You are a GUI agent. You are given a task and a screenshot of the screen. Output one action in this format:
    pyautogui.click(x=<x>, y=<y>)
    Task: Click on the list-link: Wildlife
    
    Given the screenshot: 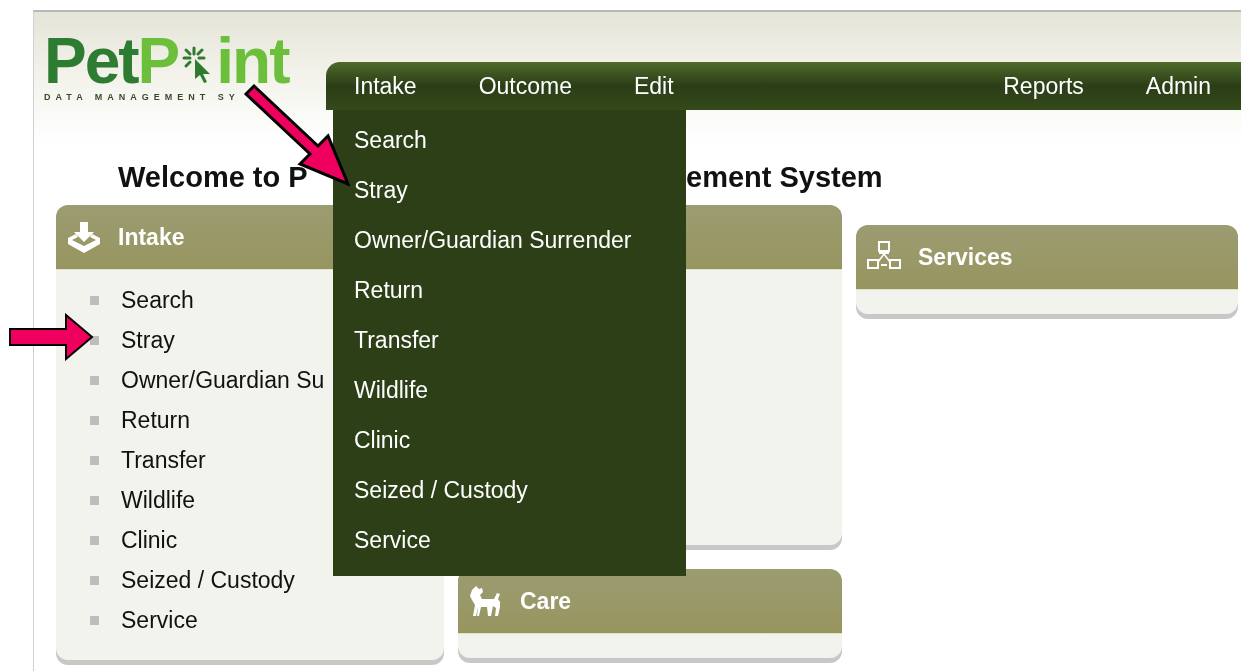 What is the action you would take?
    pyautogui.click(x=158, y=500)
    